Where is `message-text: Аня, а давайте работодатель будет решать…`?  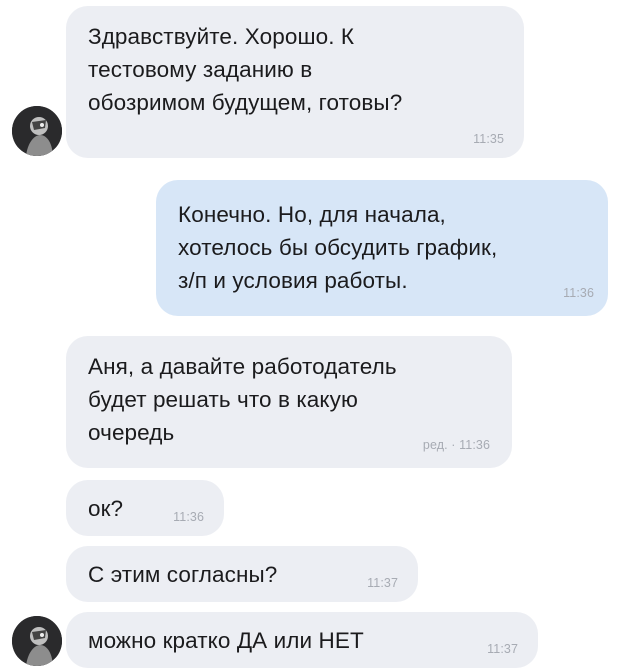 message-text: Аня, а давайте работодатель будет решать… is located at coordinates (242, 399).